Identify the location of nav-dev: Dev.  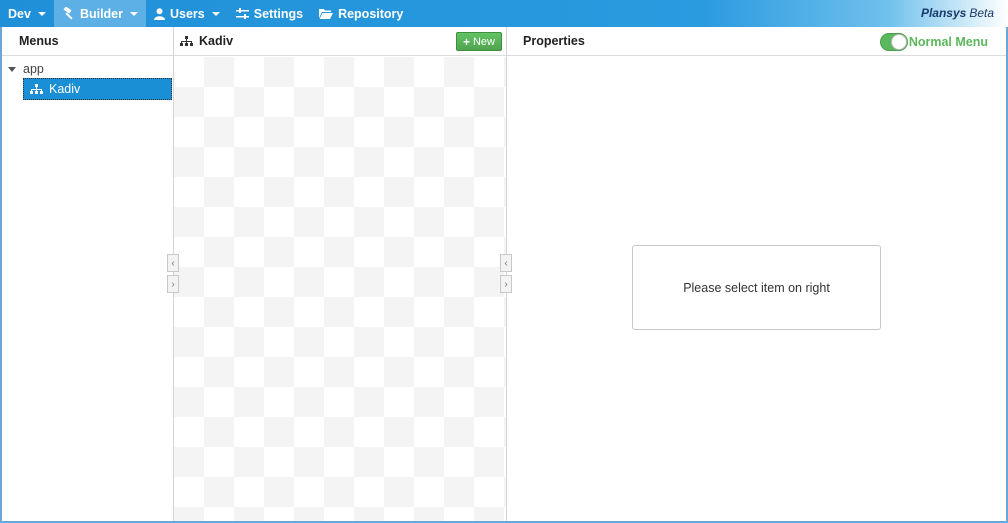
(27, 13).